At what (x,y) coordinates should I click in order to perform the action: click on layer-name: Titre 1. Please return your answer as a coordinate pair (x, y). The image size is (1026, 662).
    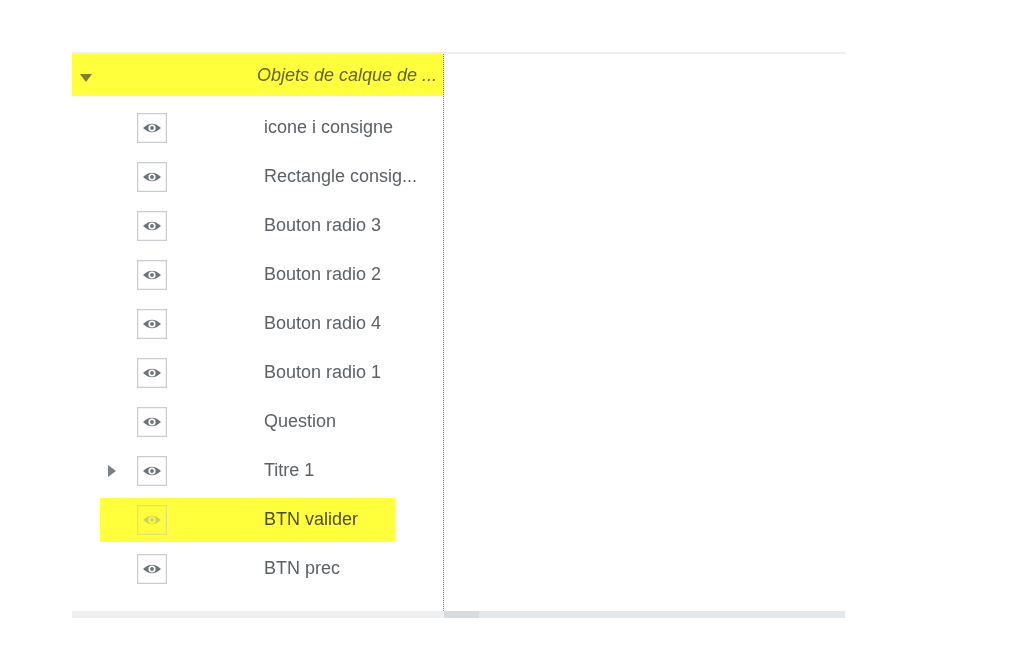
    Looking at the image, I should click on (289, 470).